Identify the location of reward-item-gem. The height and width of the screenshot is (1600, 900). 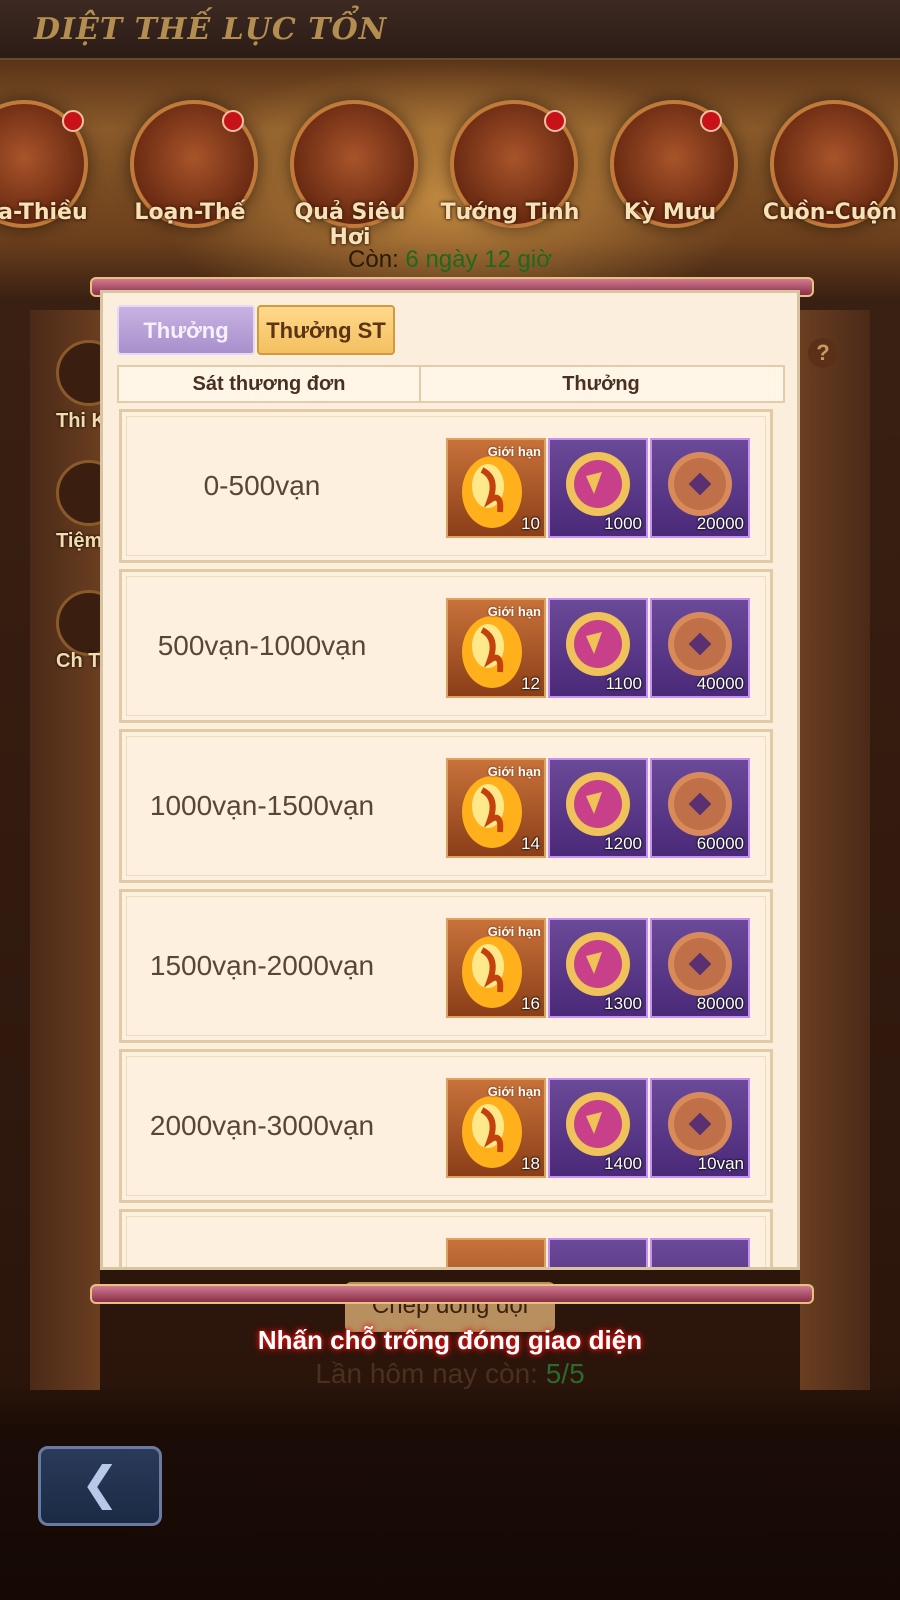
(496, 1252).